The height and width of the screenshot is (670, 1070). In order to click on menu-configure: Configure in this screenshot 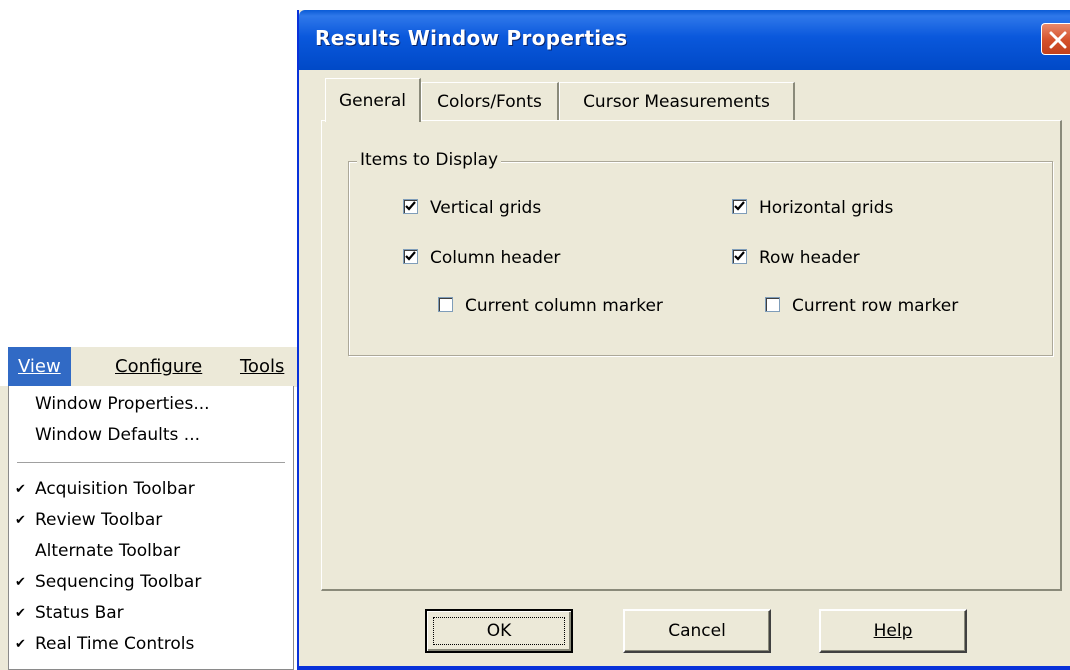, I will do `click(158, 367)`.